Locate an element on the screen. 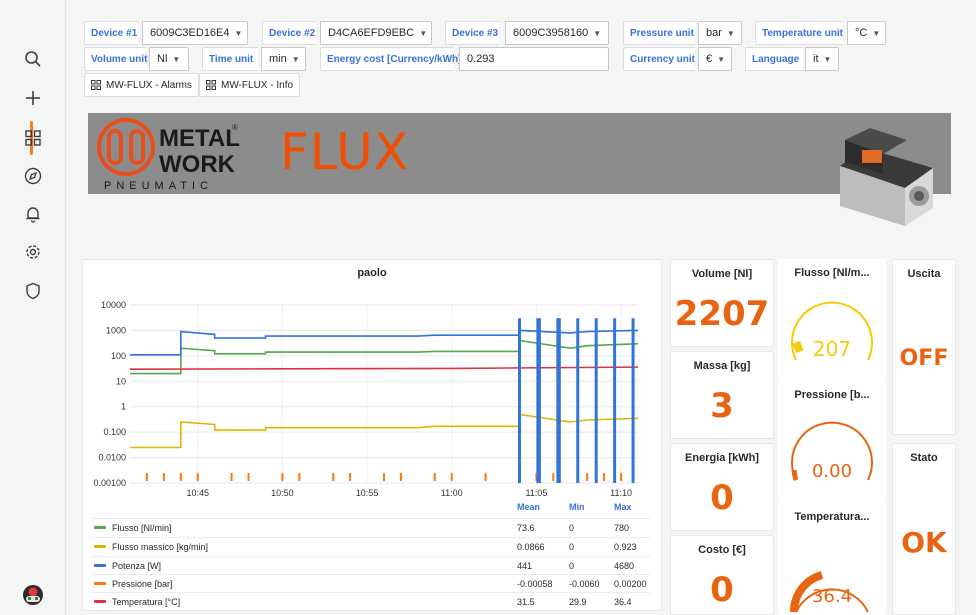 The width and height of the screenshot is (976, 615). plus-icon is located at coordinates (33, 98).